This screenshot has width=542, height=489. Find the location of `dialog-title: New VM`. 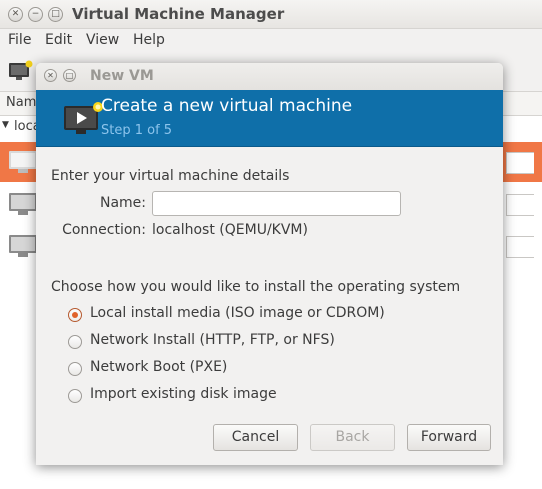

dialog-title: New VM is located at coordinates (122, 76).